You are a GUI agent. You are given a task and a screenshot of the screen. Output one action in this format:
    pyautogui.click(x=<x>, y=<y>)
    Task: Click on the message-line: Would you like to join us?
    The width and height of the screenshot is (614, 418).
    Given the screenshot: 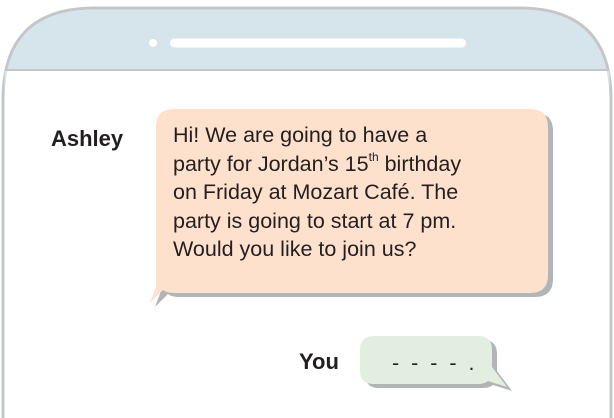 What is the action you would take?
    pyautogui.click(x=295, y=249)
    